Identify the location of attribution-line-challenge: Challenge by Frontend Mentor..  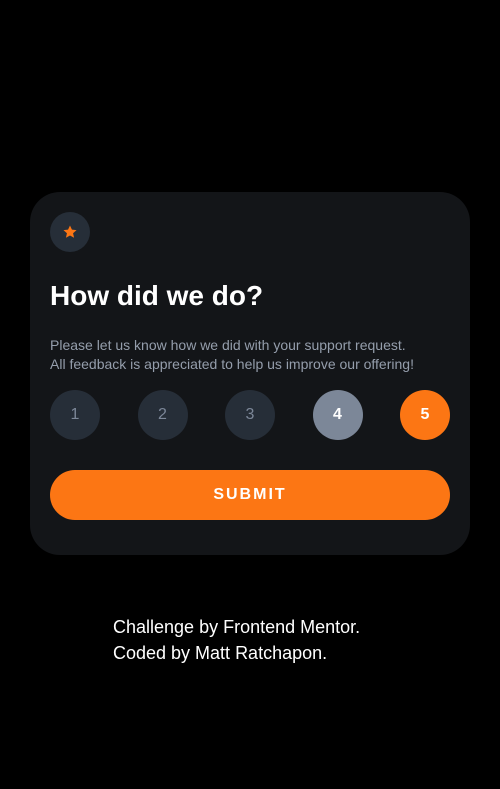
(236, 627).